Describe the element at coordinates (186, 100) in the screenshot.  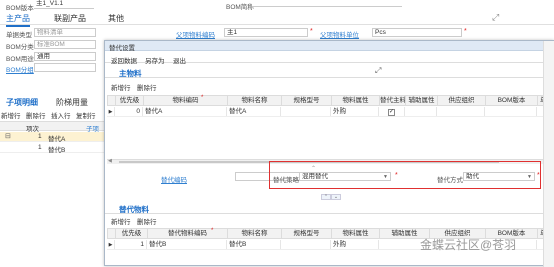
I see `col-material-code: 物料编码` at that location.